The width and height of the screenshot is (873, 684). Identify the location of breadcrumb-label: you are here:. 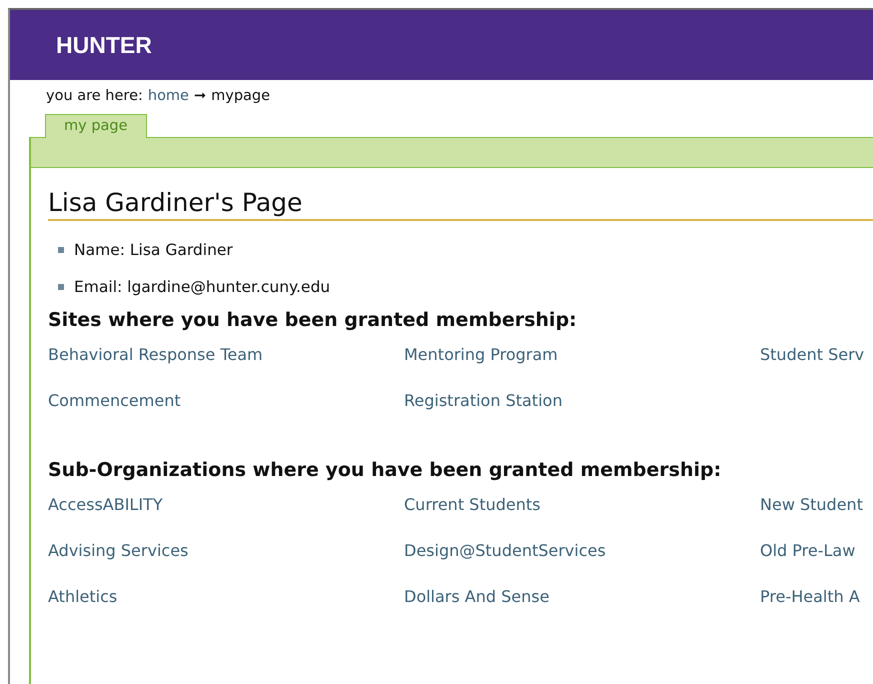
(94, 96).